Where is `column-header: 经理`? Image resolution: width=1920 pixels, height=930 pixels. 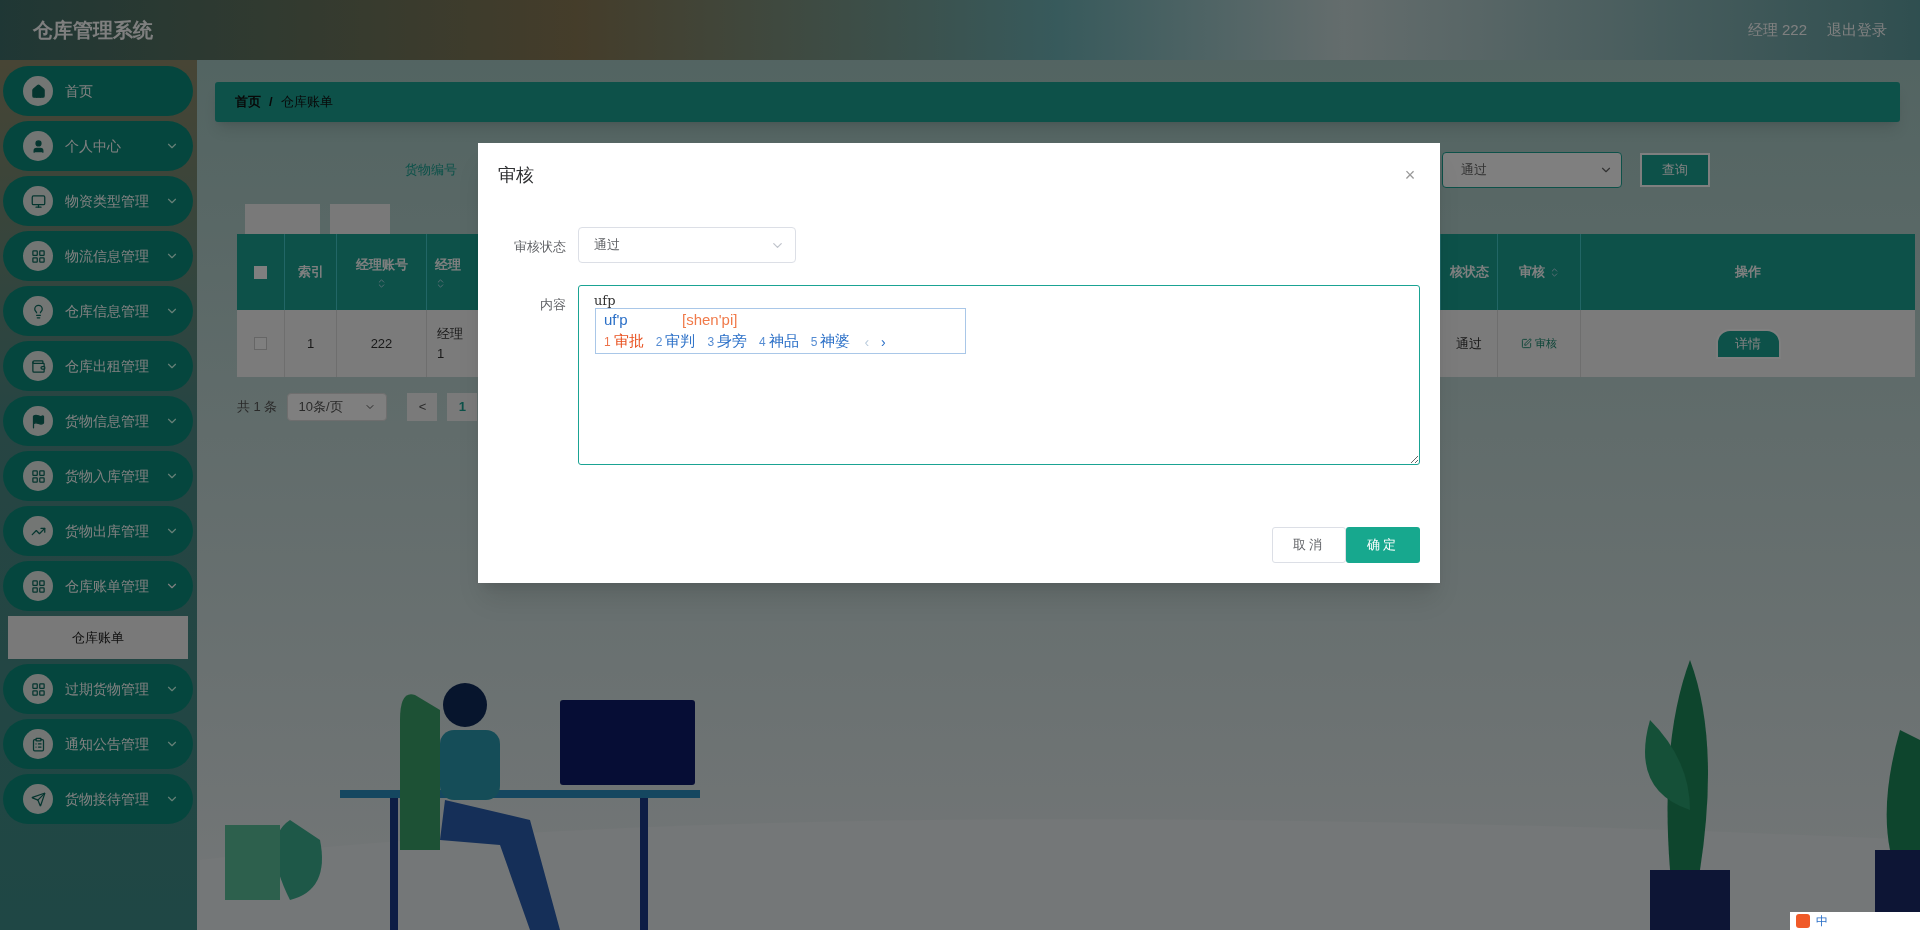 column-header: 经理 is located at coordinates (448, 264).